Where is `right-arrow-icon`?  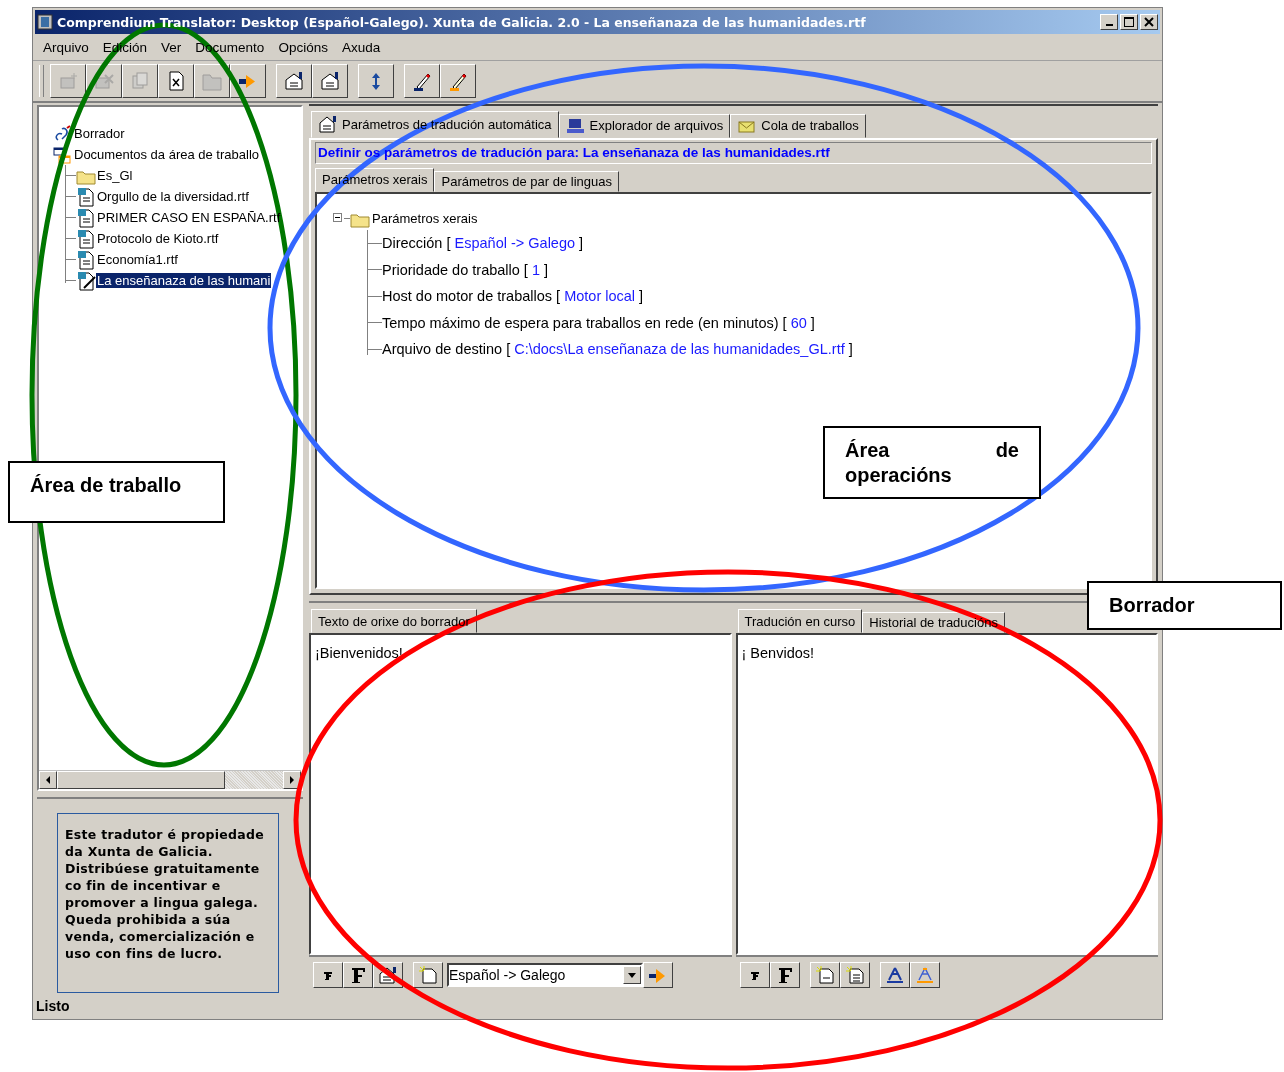 right-arrow-icon is located at coordinates (292, 780).